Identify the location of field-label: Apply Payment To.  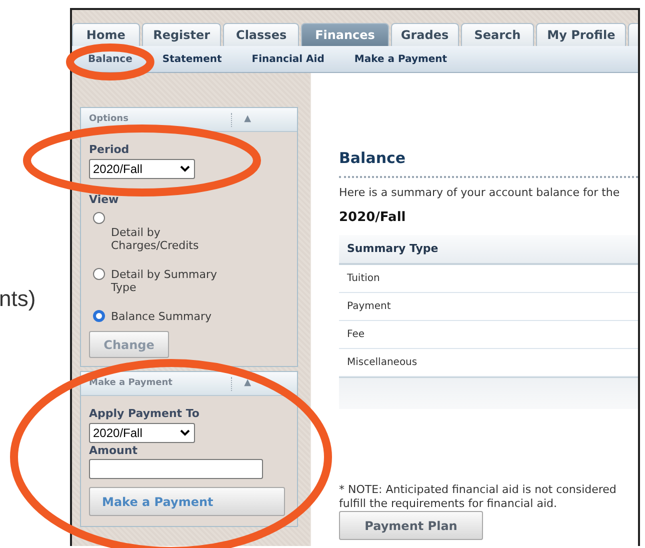
(144, 414).